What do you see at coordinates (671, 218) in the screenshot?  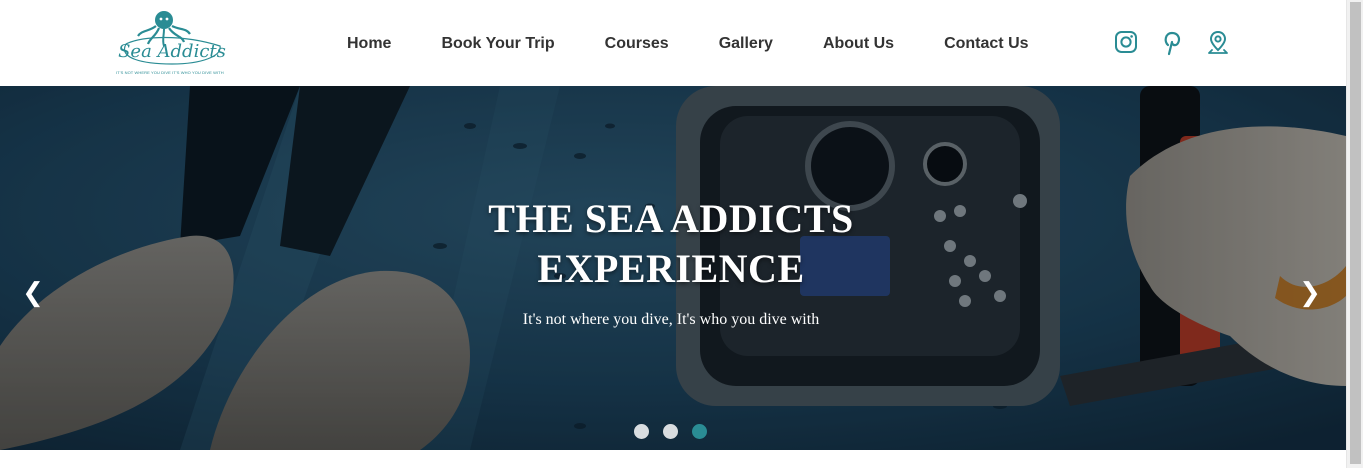 I see `hero-title-line1: THE SEA ADDICTS` at bounding box center [671, 218].